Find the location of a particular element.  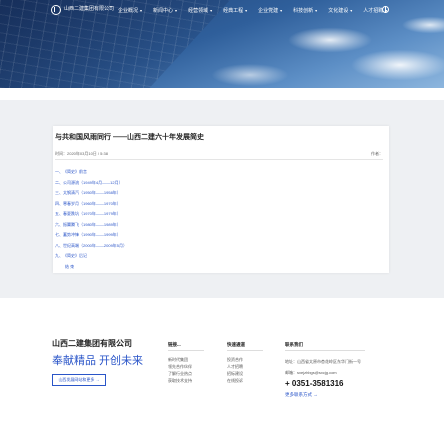

toc-item: 三、太钢清汽（1950年——1958年） is located at coordinates (91, 193).